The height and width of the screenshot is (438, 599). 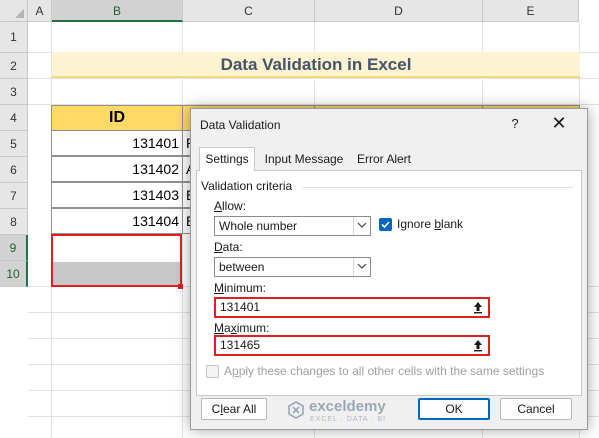 I want to click on clear-all-text-1: C, so click(x=216, y=409).